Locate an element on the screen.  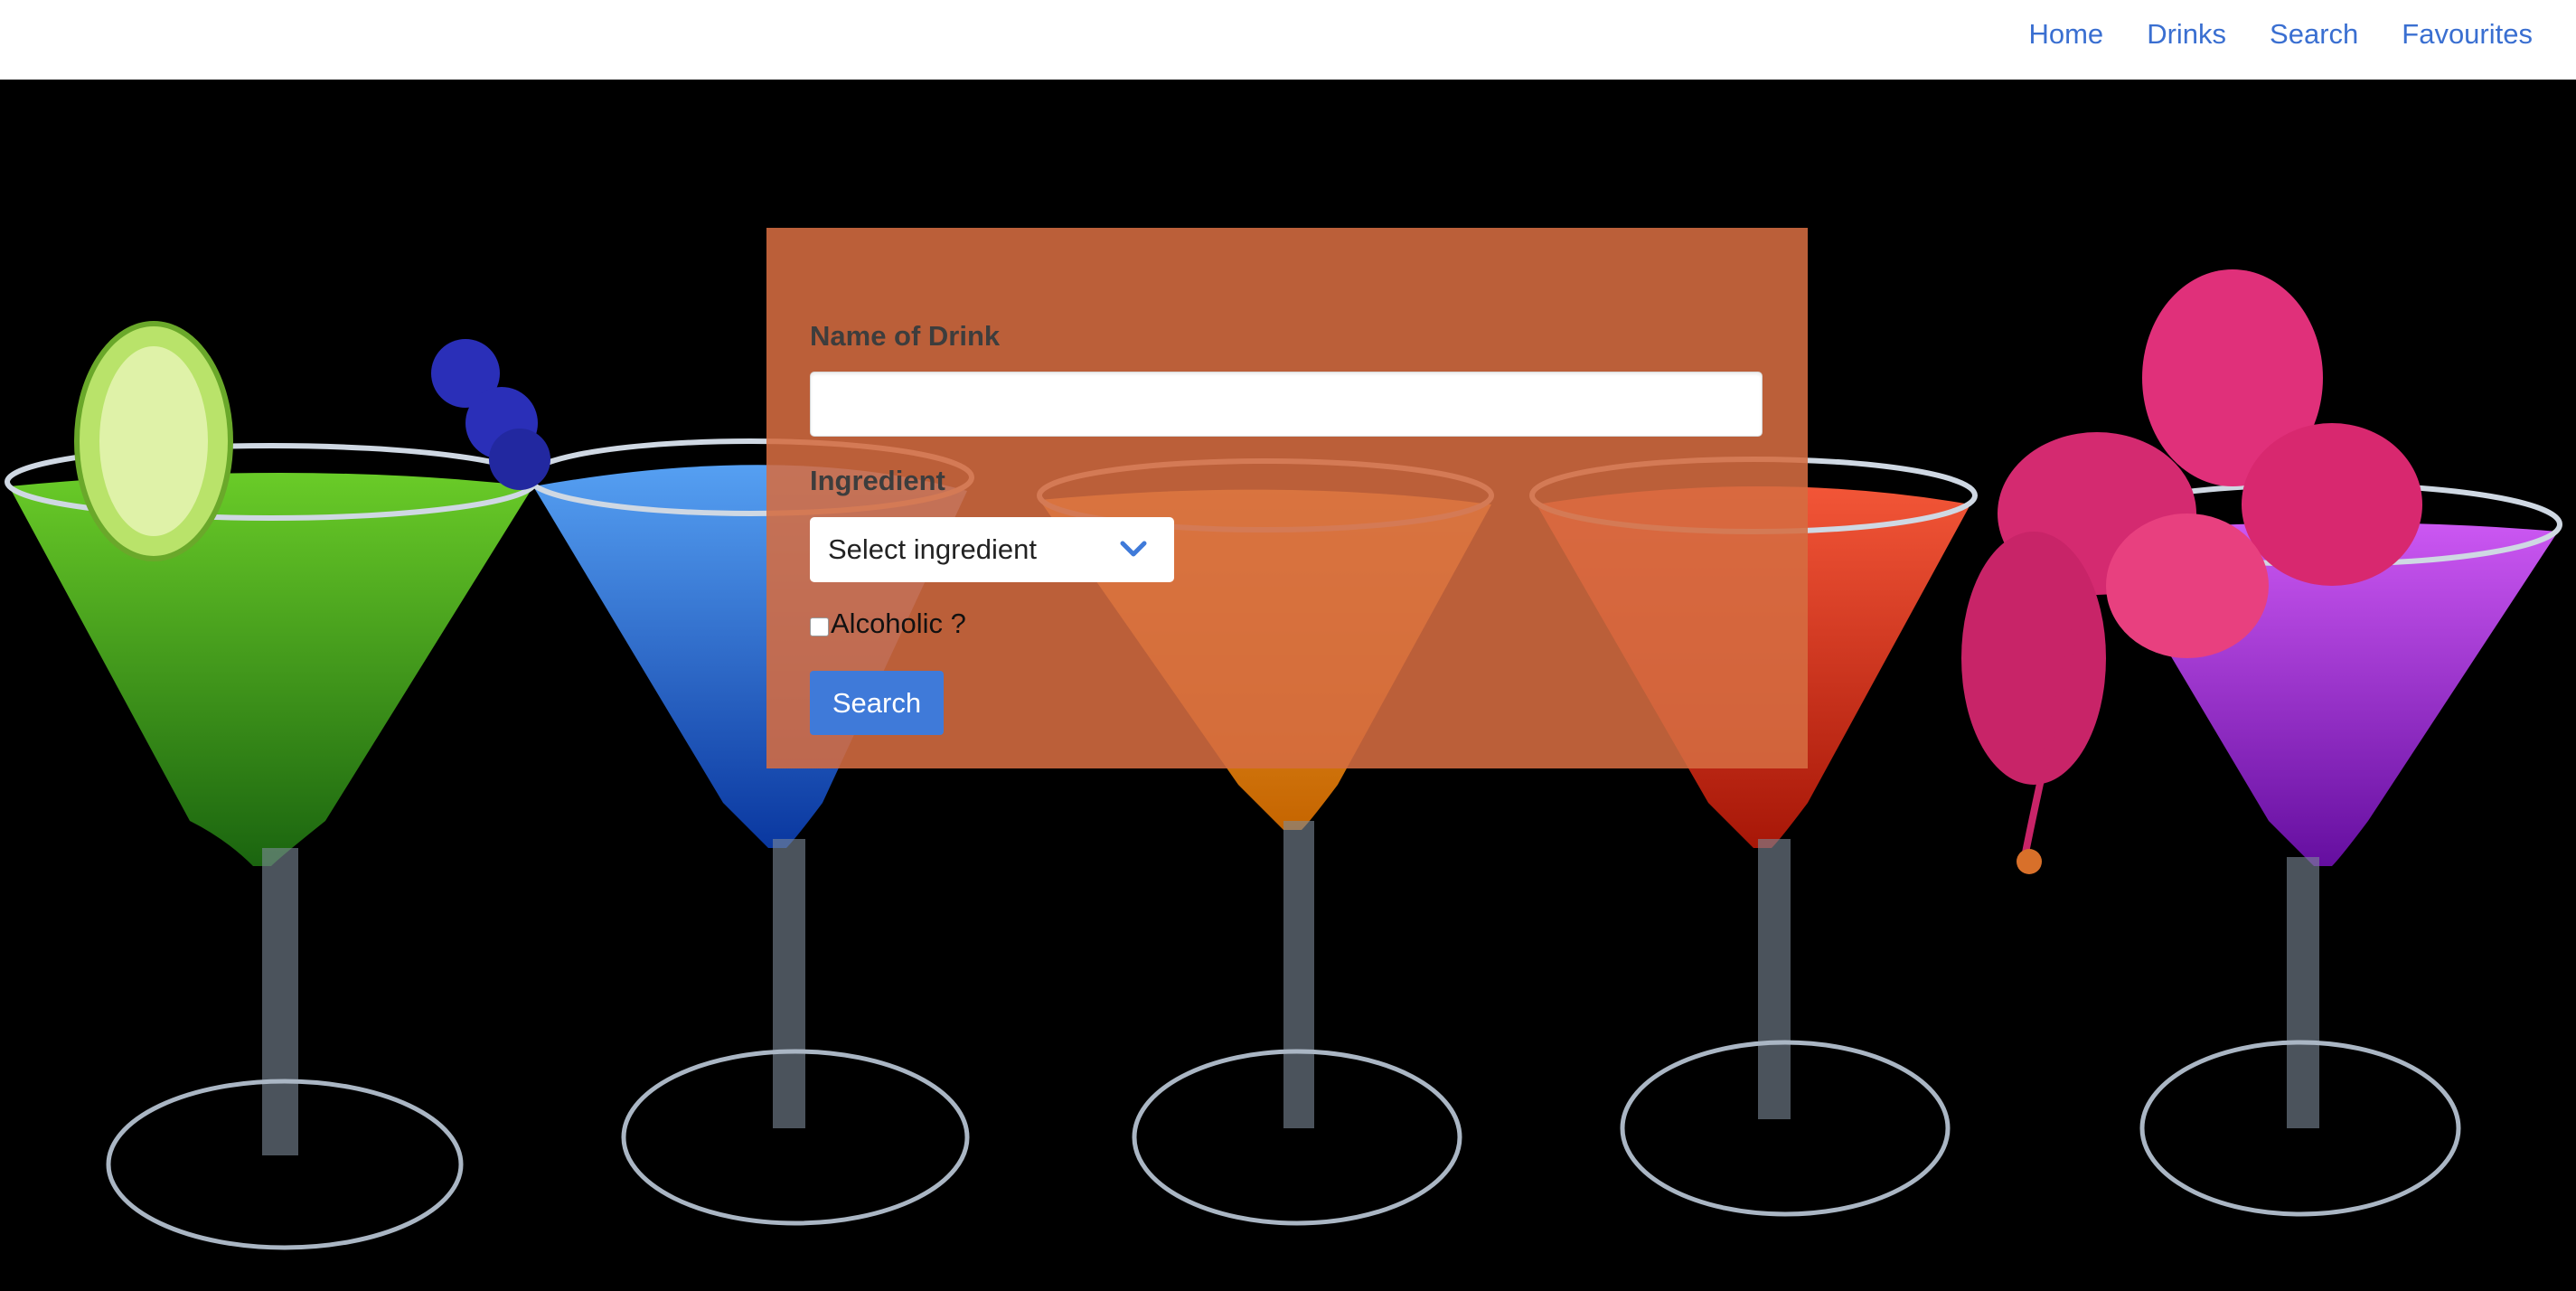
ingredient-label: Ingredient is located at coordinates (877, 480).